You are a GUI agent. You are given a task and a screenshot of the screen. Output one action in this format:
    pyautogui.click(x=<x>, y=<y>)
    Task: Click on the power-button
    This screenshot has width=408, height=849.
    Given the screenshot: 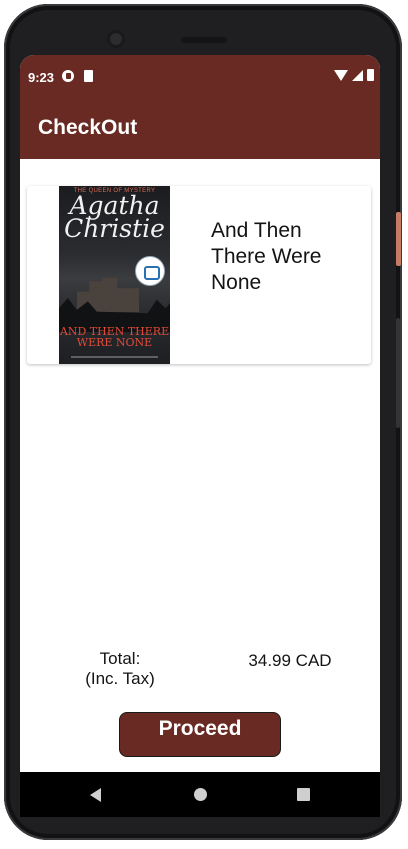 What is the action you would take?
    pyautogui.click(x=398, y=239)
    